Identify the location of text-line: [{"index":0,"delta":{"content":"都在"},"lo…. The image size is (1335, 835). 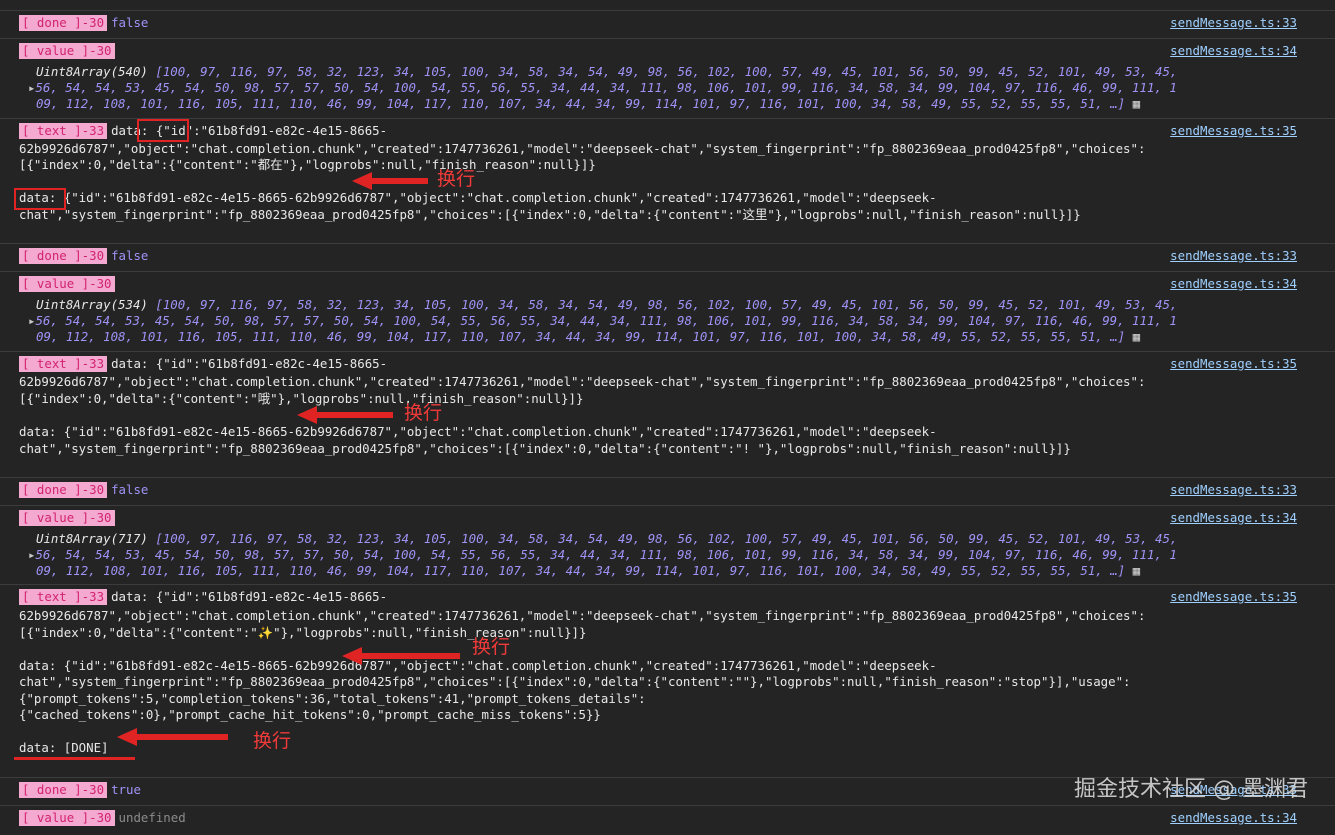
(307, 164).